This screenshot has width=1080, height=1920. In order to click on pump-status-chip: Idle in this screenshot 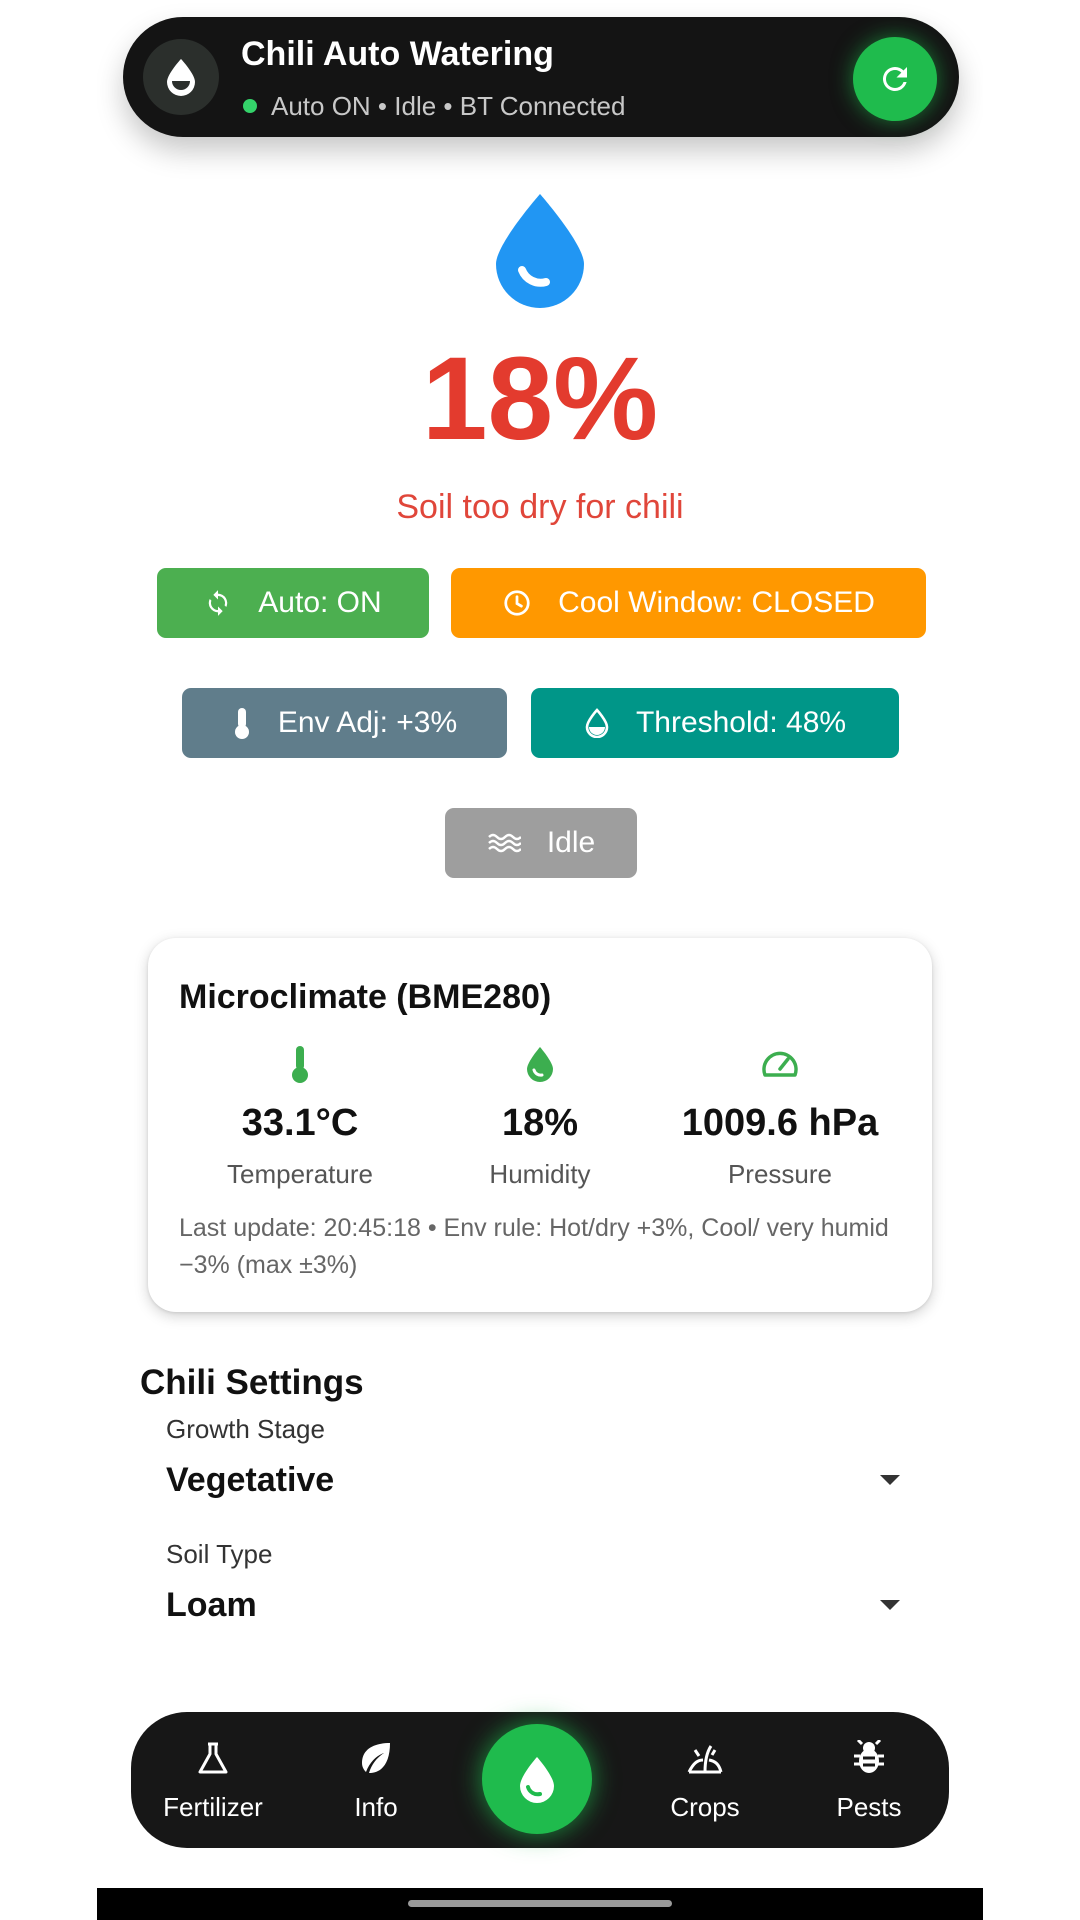, I will do `click(541, 843)`.